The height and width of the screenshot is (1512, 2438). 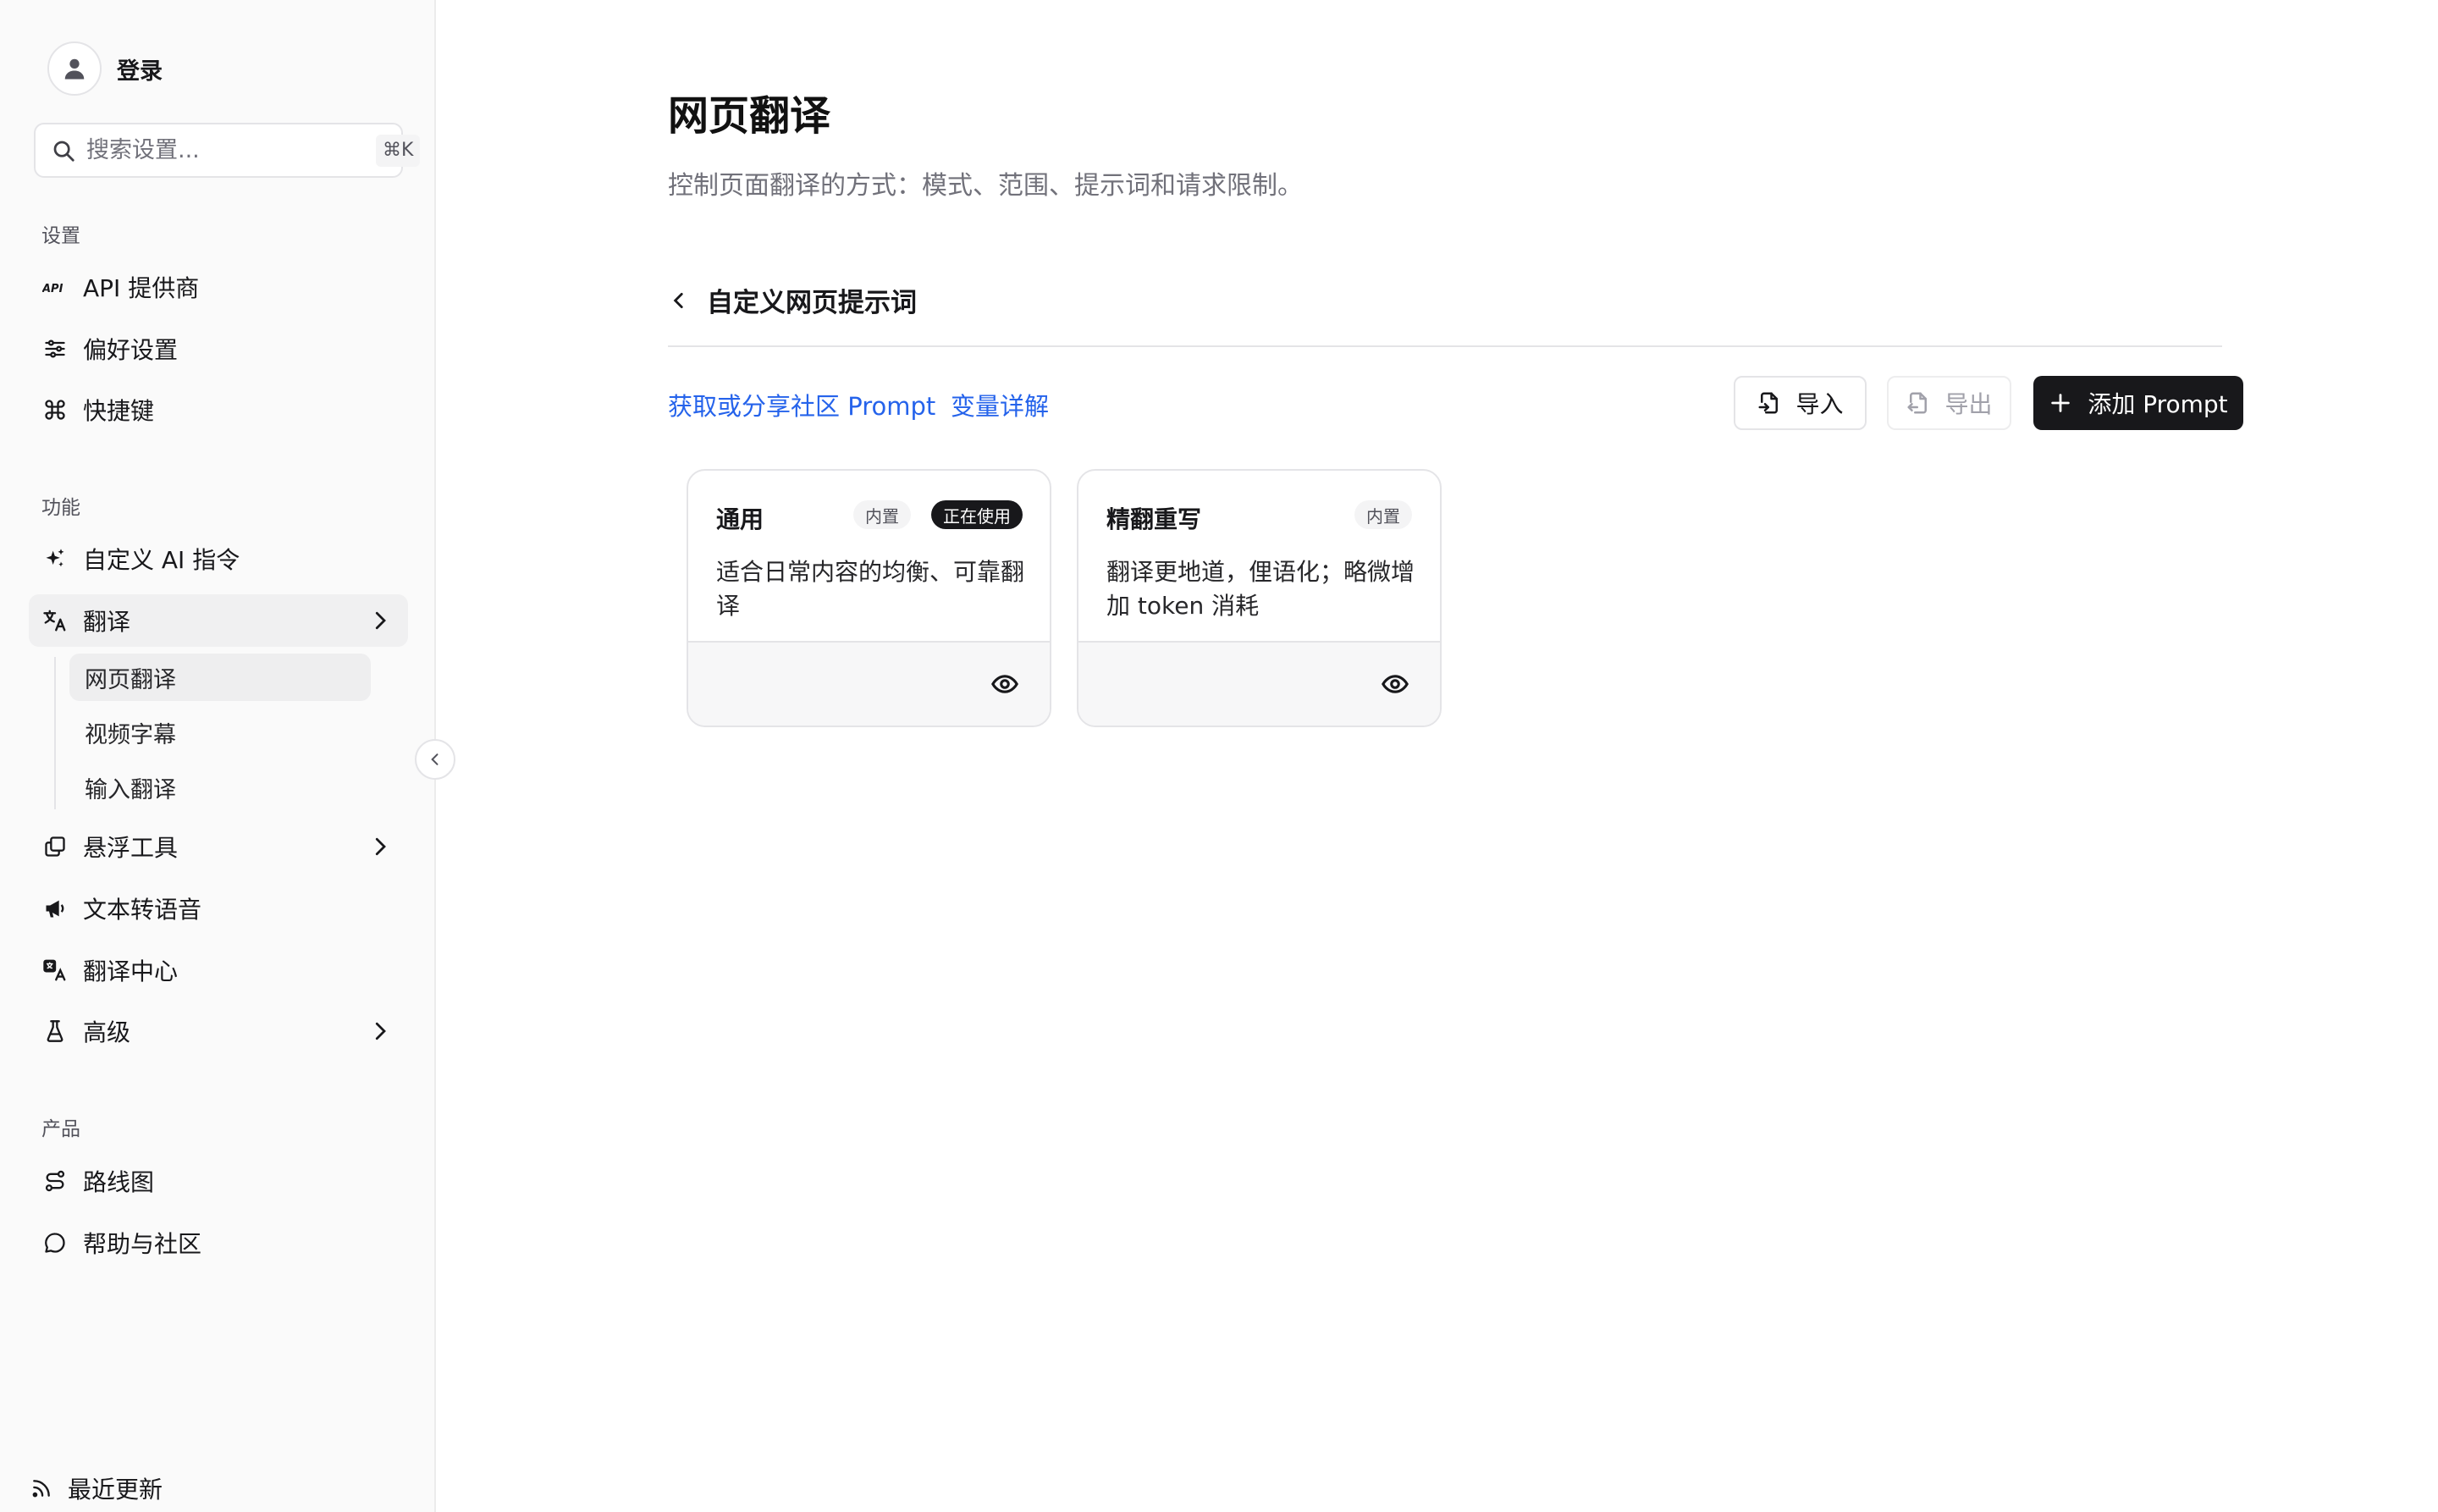 What do you see at coordinates (749, 116) in the screenshot?
I see `page-title: 网页翻译` at bounding box center [749, 116].